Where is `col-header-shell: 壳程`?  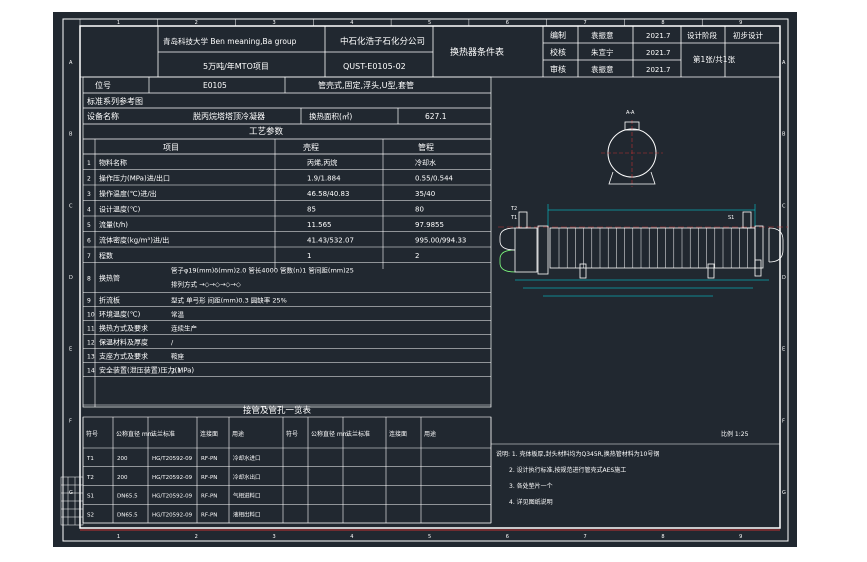 col-header-shell: 壳程 is located at coordinates (311, 147).